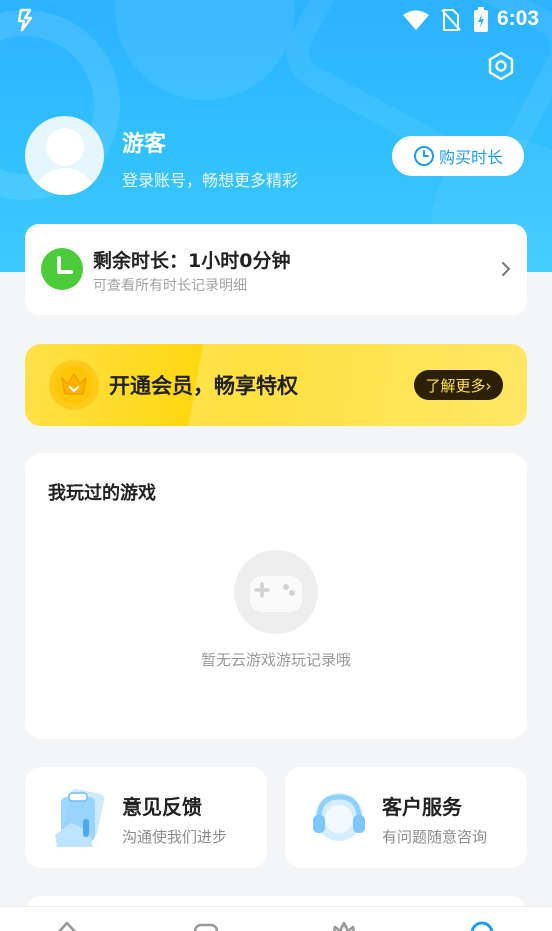 Image resolution: width=552 pixels, height=931 pixels. Describe the element at coordinates (102, 493) in the screenshot. I see `played-games-title: 我玩过的游戏` at that location.